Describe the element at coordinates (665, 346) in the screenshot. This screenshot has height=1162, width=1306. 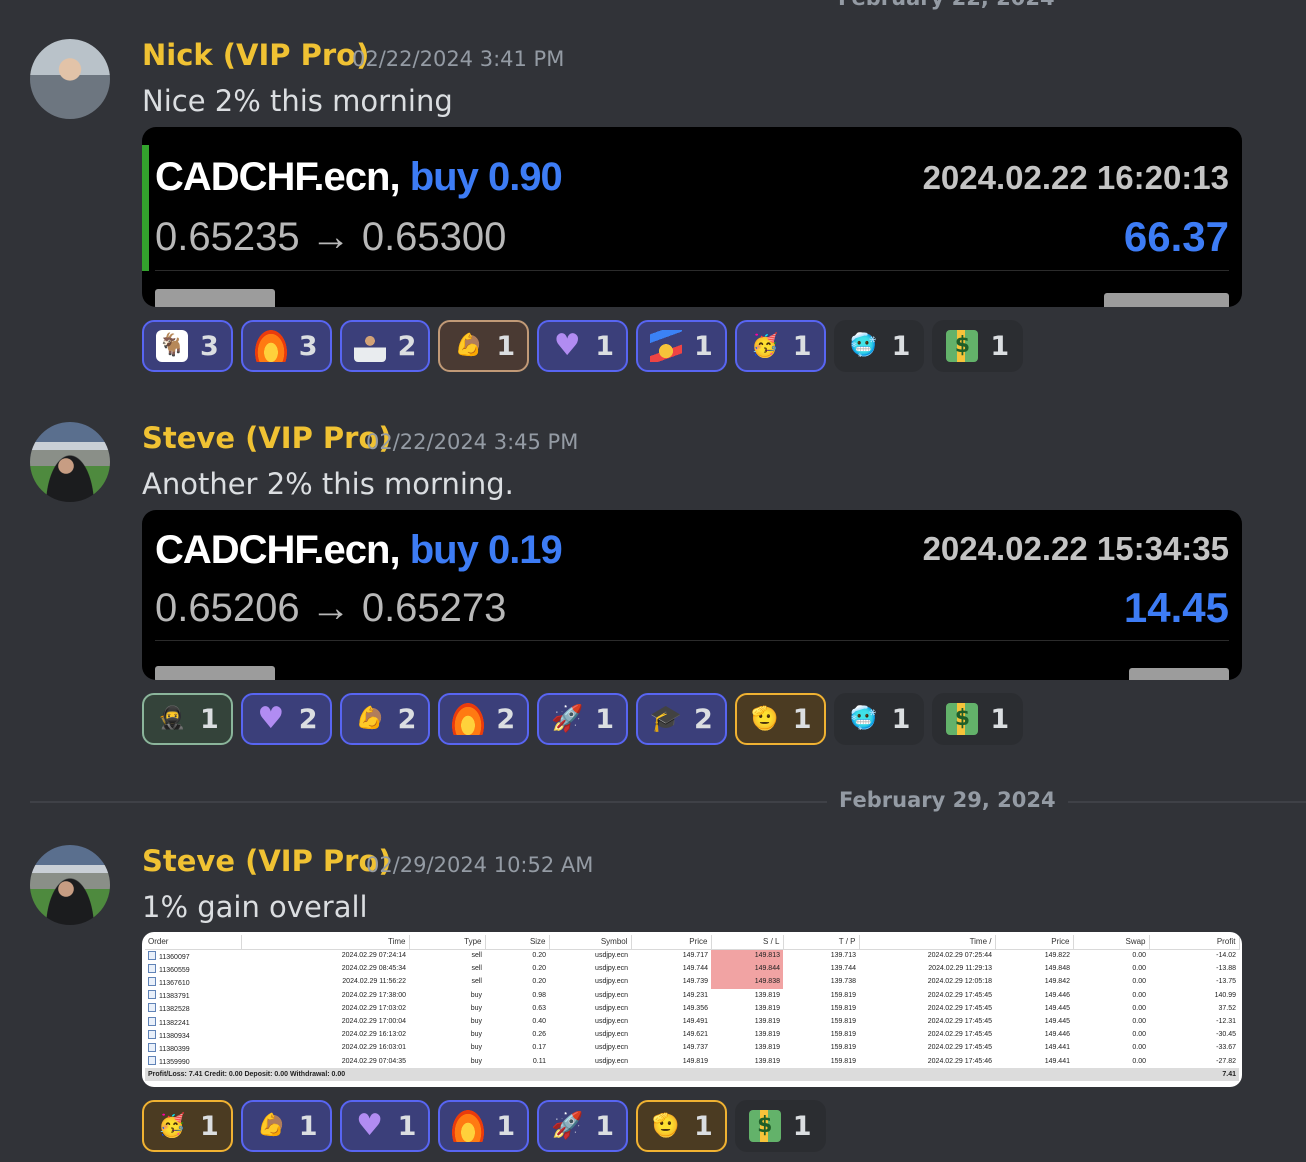
I see `first-place-medal-icon` at that location.